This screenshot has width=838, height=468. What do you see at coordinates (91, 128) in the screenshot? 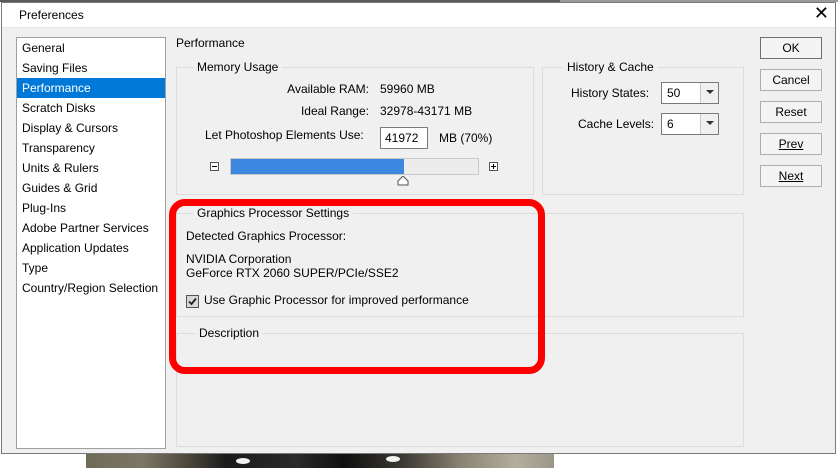
I see `sidebar-item-display-cursors: Display & Cursors` at bounding box center [91, 128].